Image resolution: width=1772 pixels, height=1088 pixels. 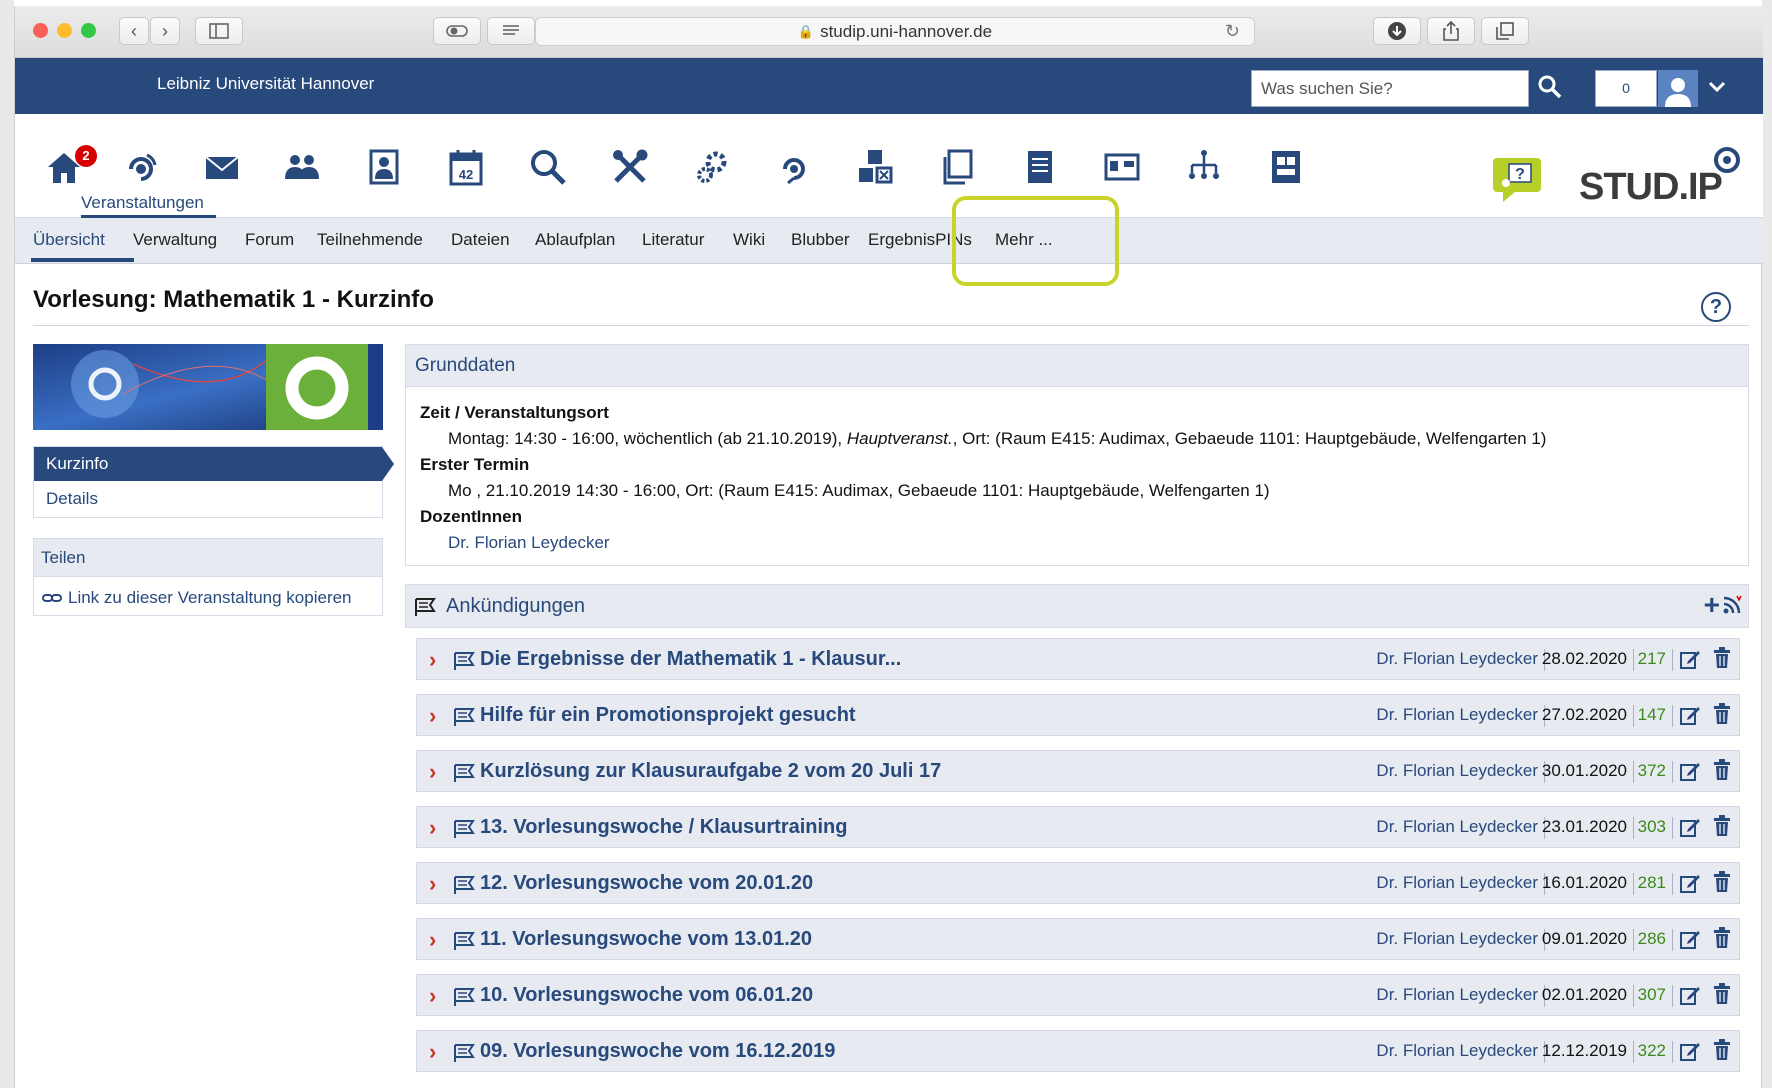 What do you see at coordinates (1678, 88) in the screenshot?
I see `avatar` at bounding box center [1678, 88].